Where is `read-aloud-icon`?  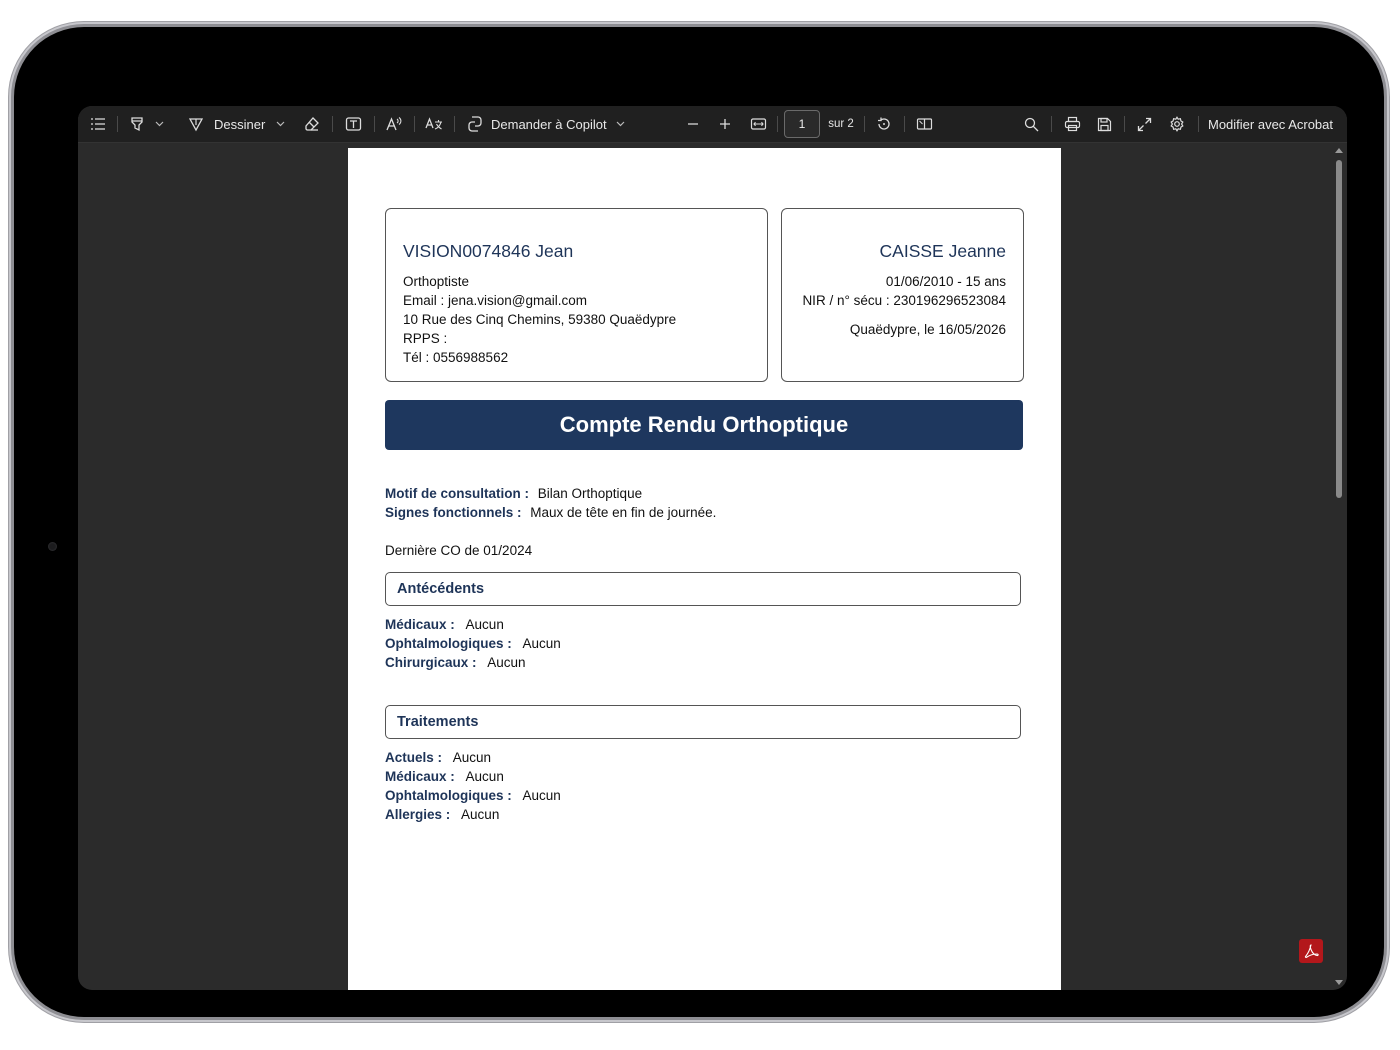
read-aloud-icon is located at coordinates (394, 124).